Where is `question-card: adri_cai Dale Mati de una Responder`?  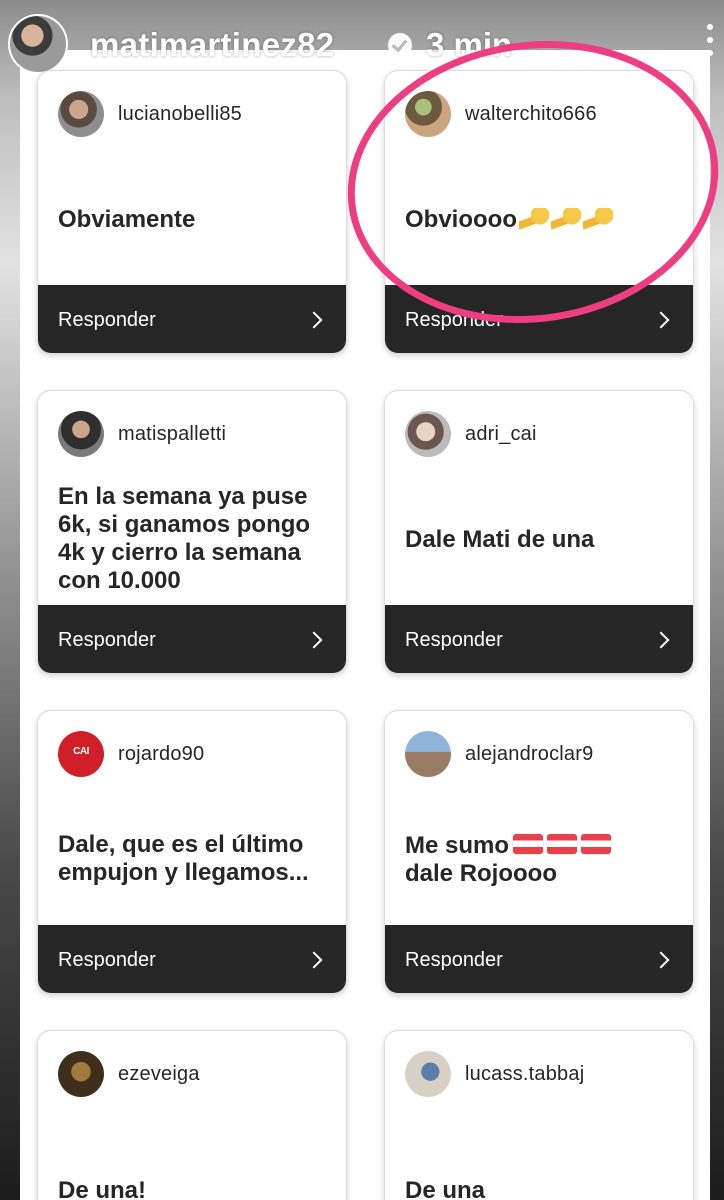
question-card: adri_cai Dale Mati de una Responder is located at coordinates (539, 532).